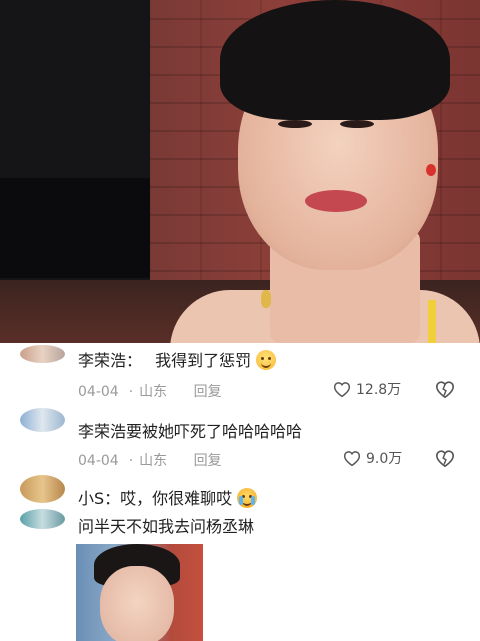  I want to click on comment-text: 小S：哎，你很难聊哎, so click(168, 497).